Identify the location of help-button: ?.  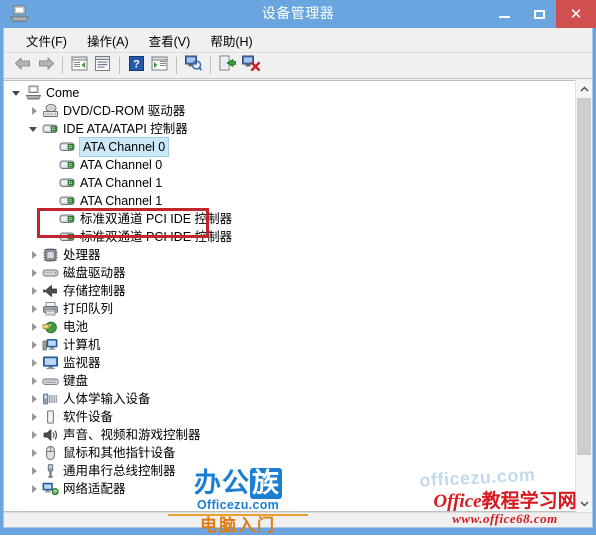
(136, 65).